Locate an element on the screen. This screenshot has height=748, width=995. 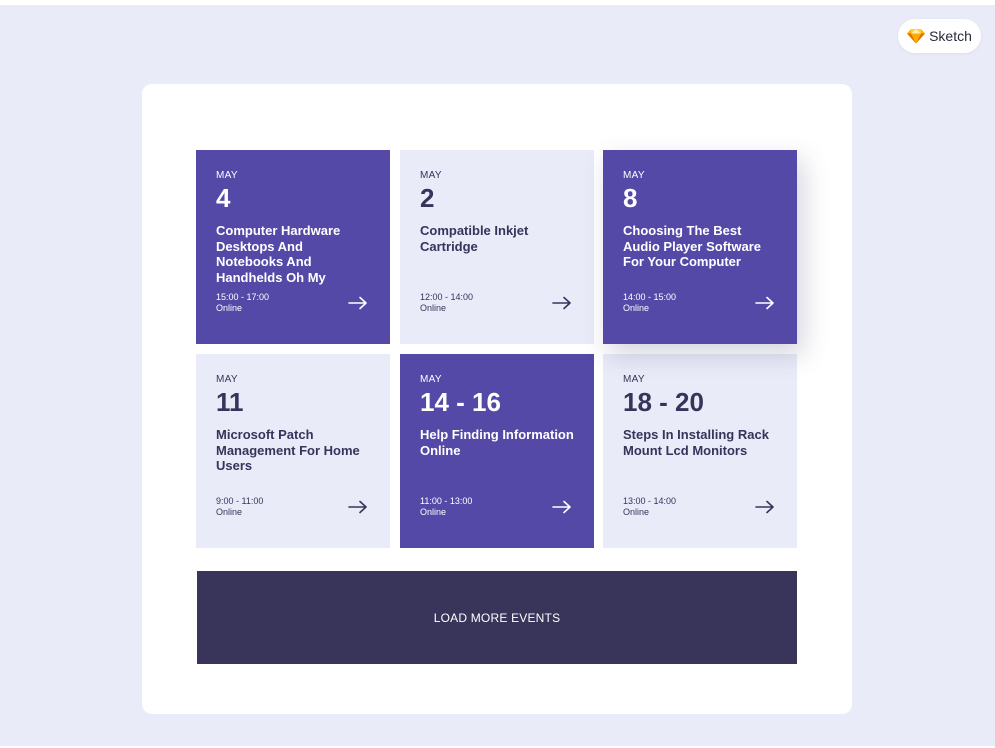
event-time: 12:00 - 14:00 is located at coordinates (447, 297).